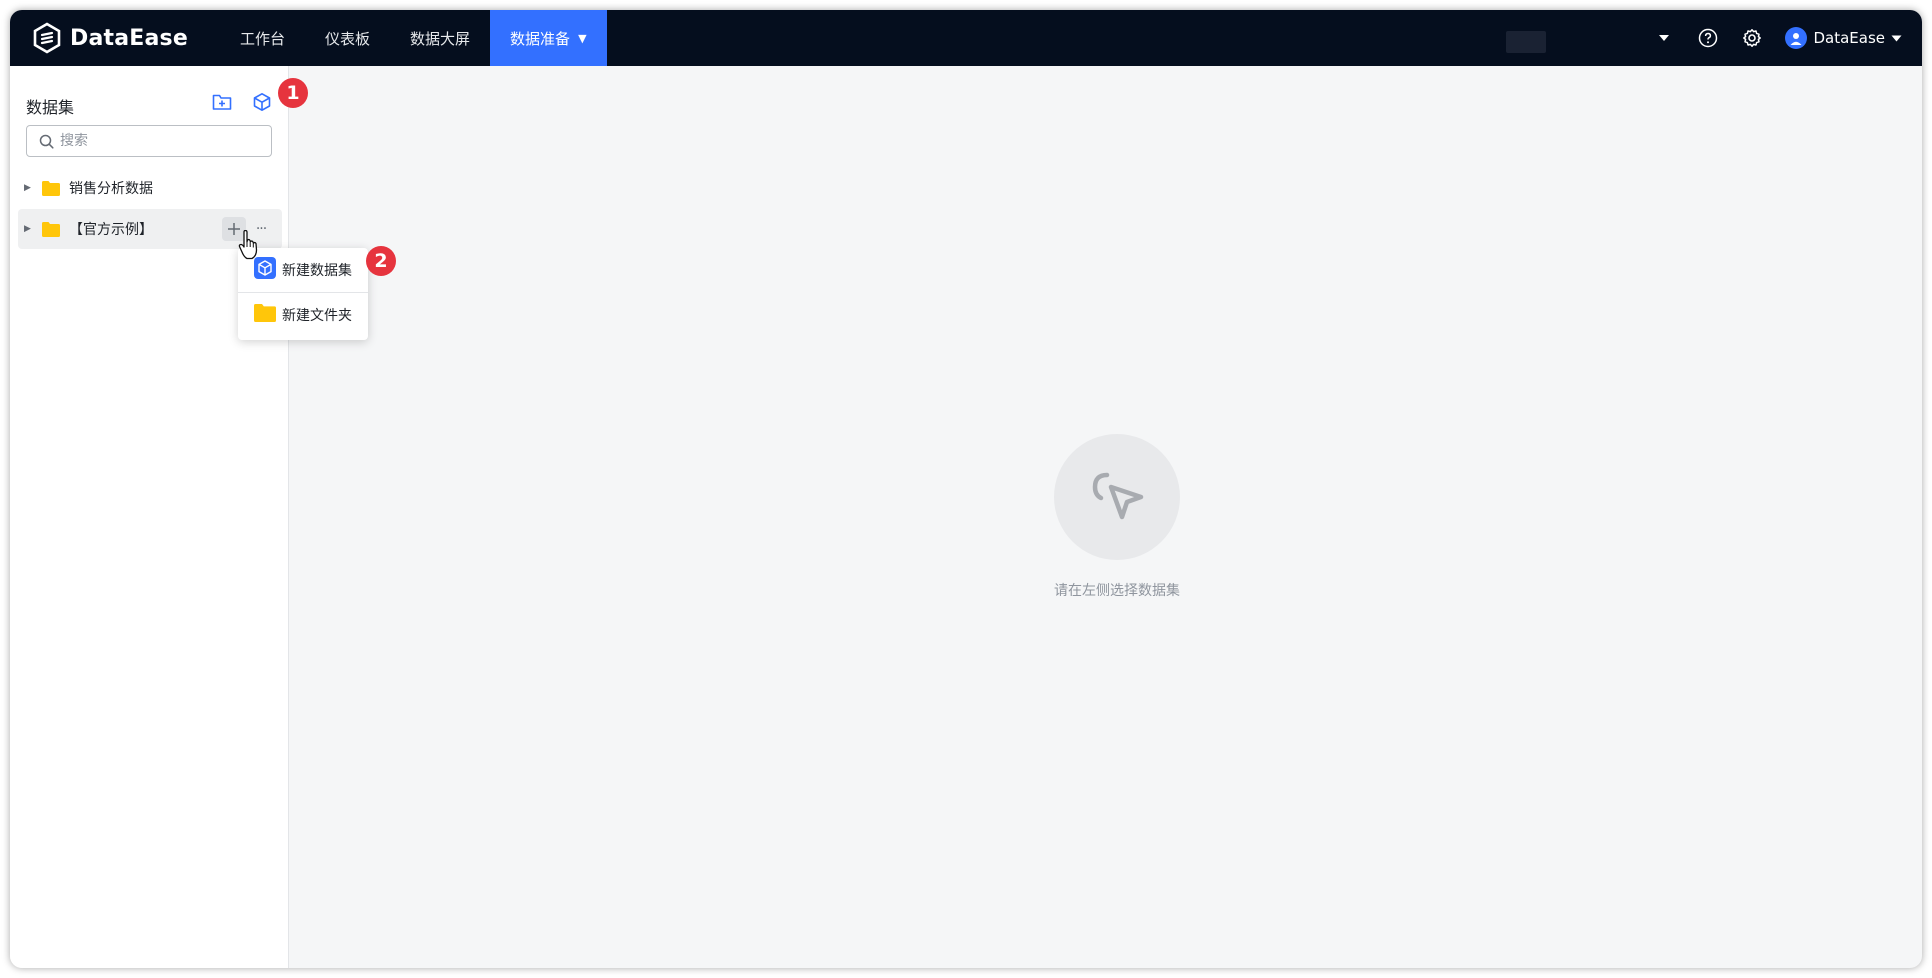  What do you see at coordinates (293, 93) in the screenshot?
I see `step-badge-1: 1` at bounding box center [293, 93].